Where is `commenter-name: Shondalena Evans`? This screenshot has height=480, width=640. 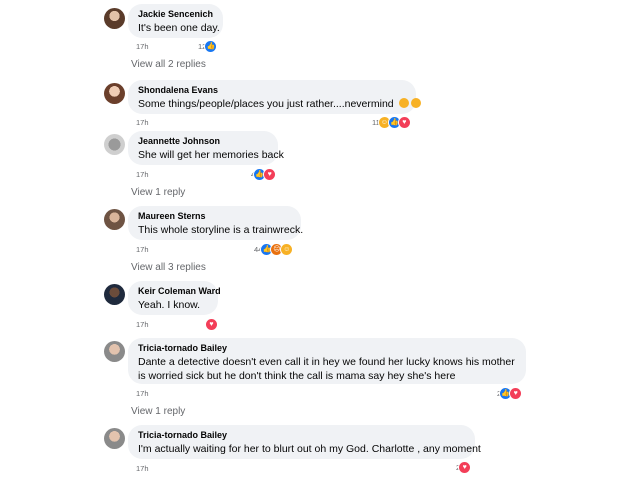
commenter-name: Shondalena Evans is located at coordinates (277, 90).